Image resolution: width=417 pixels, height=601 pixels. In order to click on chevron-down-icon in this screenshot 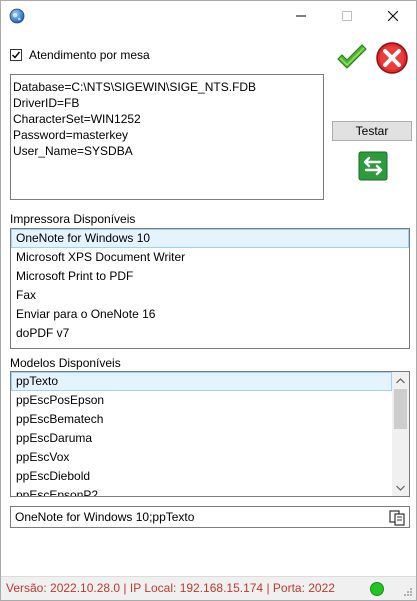, I will do `click(400, 488)`.